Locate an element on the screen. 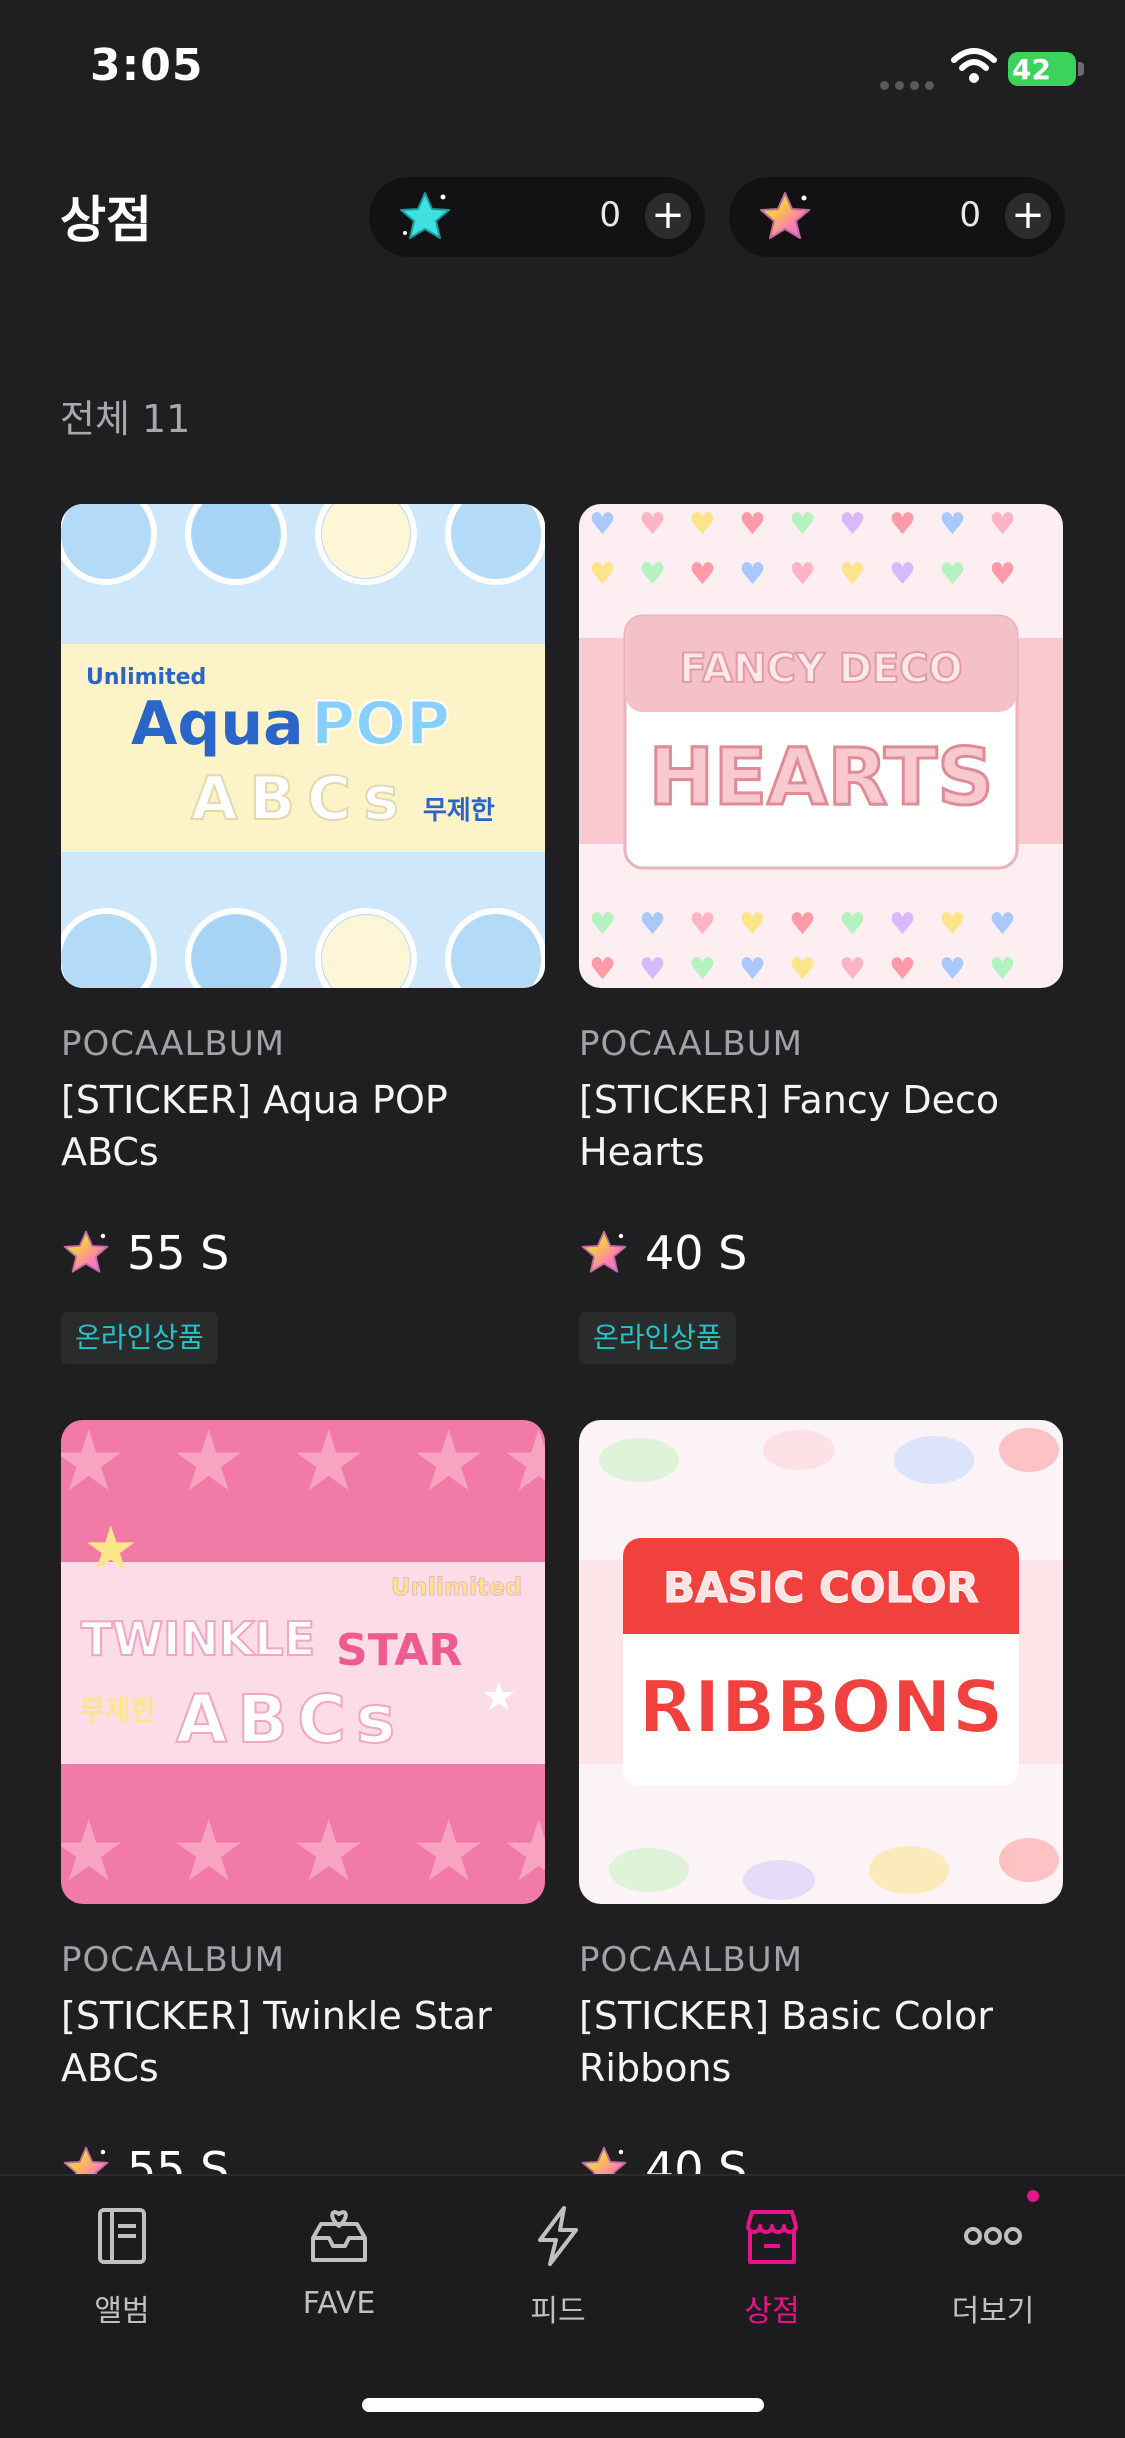 This screenshot has height=2438, width=1125. product-title: [STICKER] Twinkle Star ABCs is located at coordinates (301, 2042).